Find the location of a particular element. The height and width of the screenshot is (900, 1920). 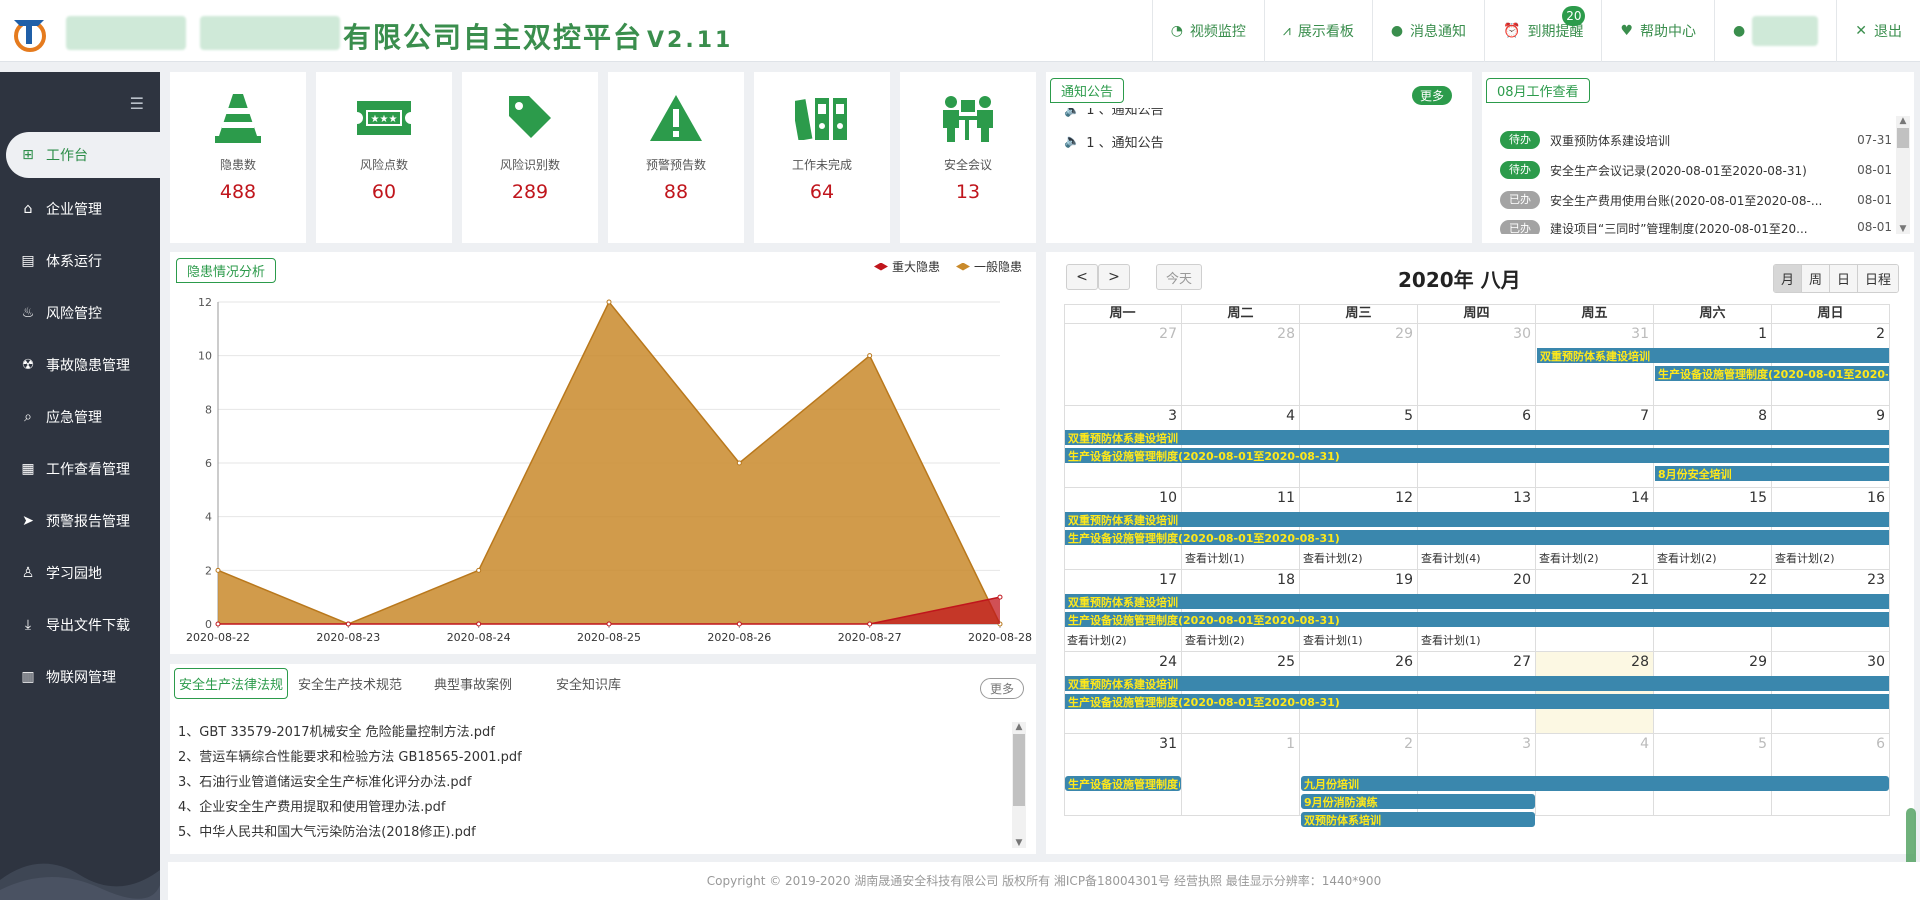

sidebar-item-emergency: ⌕ 应急管理 is located at coordinates (80, 417).